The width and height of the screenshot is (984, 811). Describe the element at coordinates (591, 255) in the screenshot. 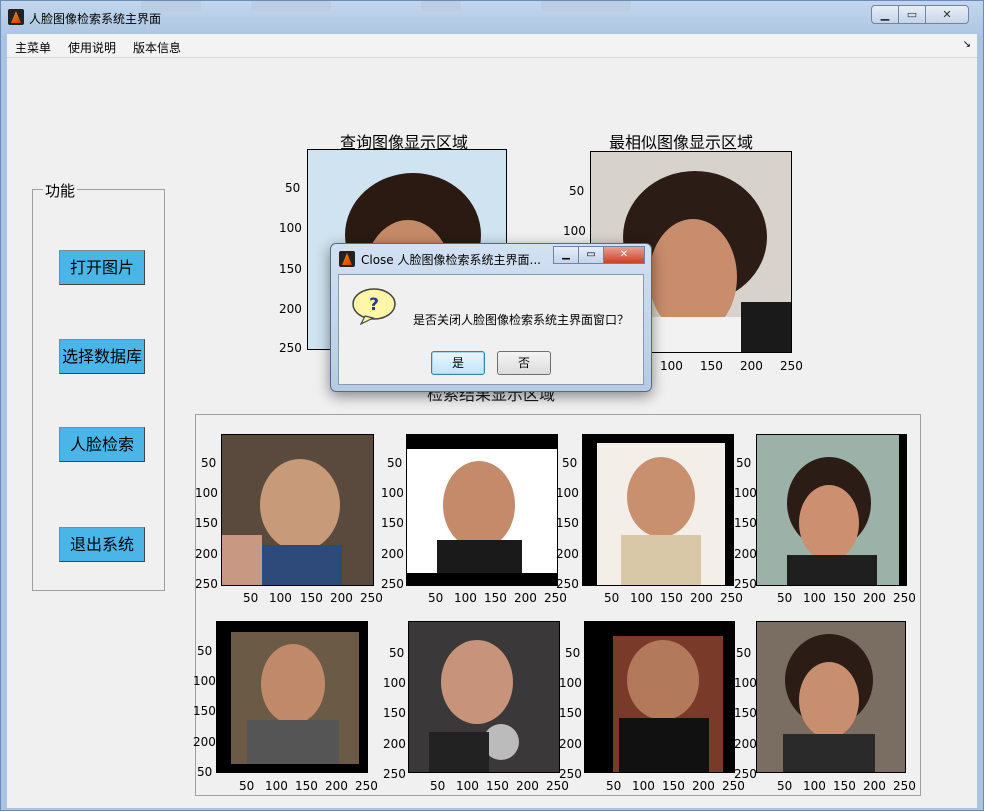

I see `dialog-maximize-button: ▭` at that location.